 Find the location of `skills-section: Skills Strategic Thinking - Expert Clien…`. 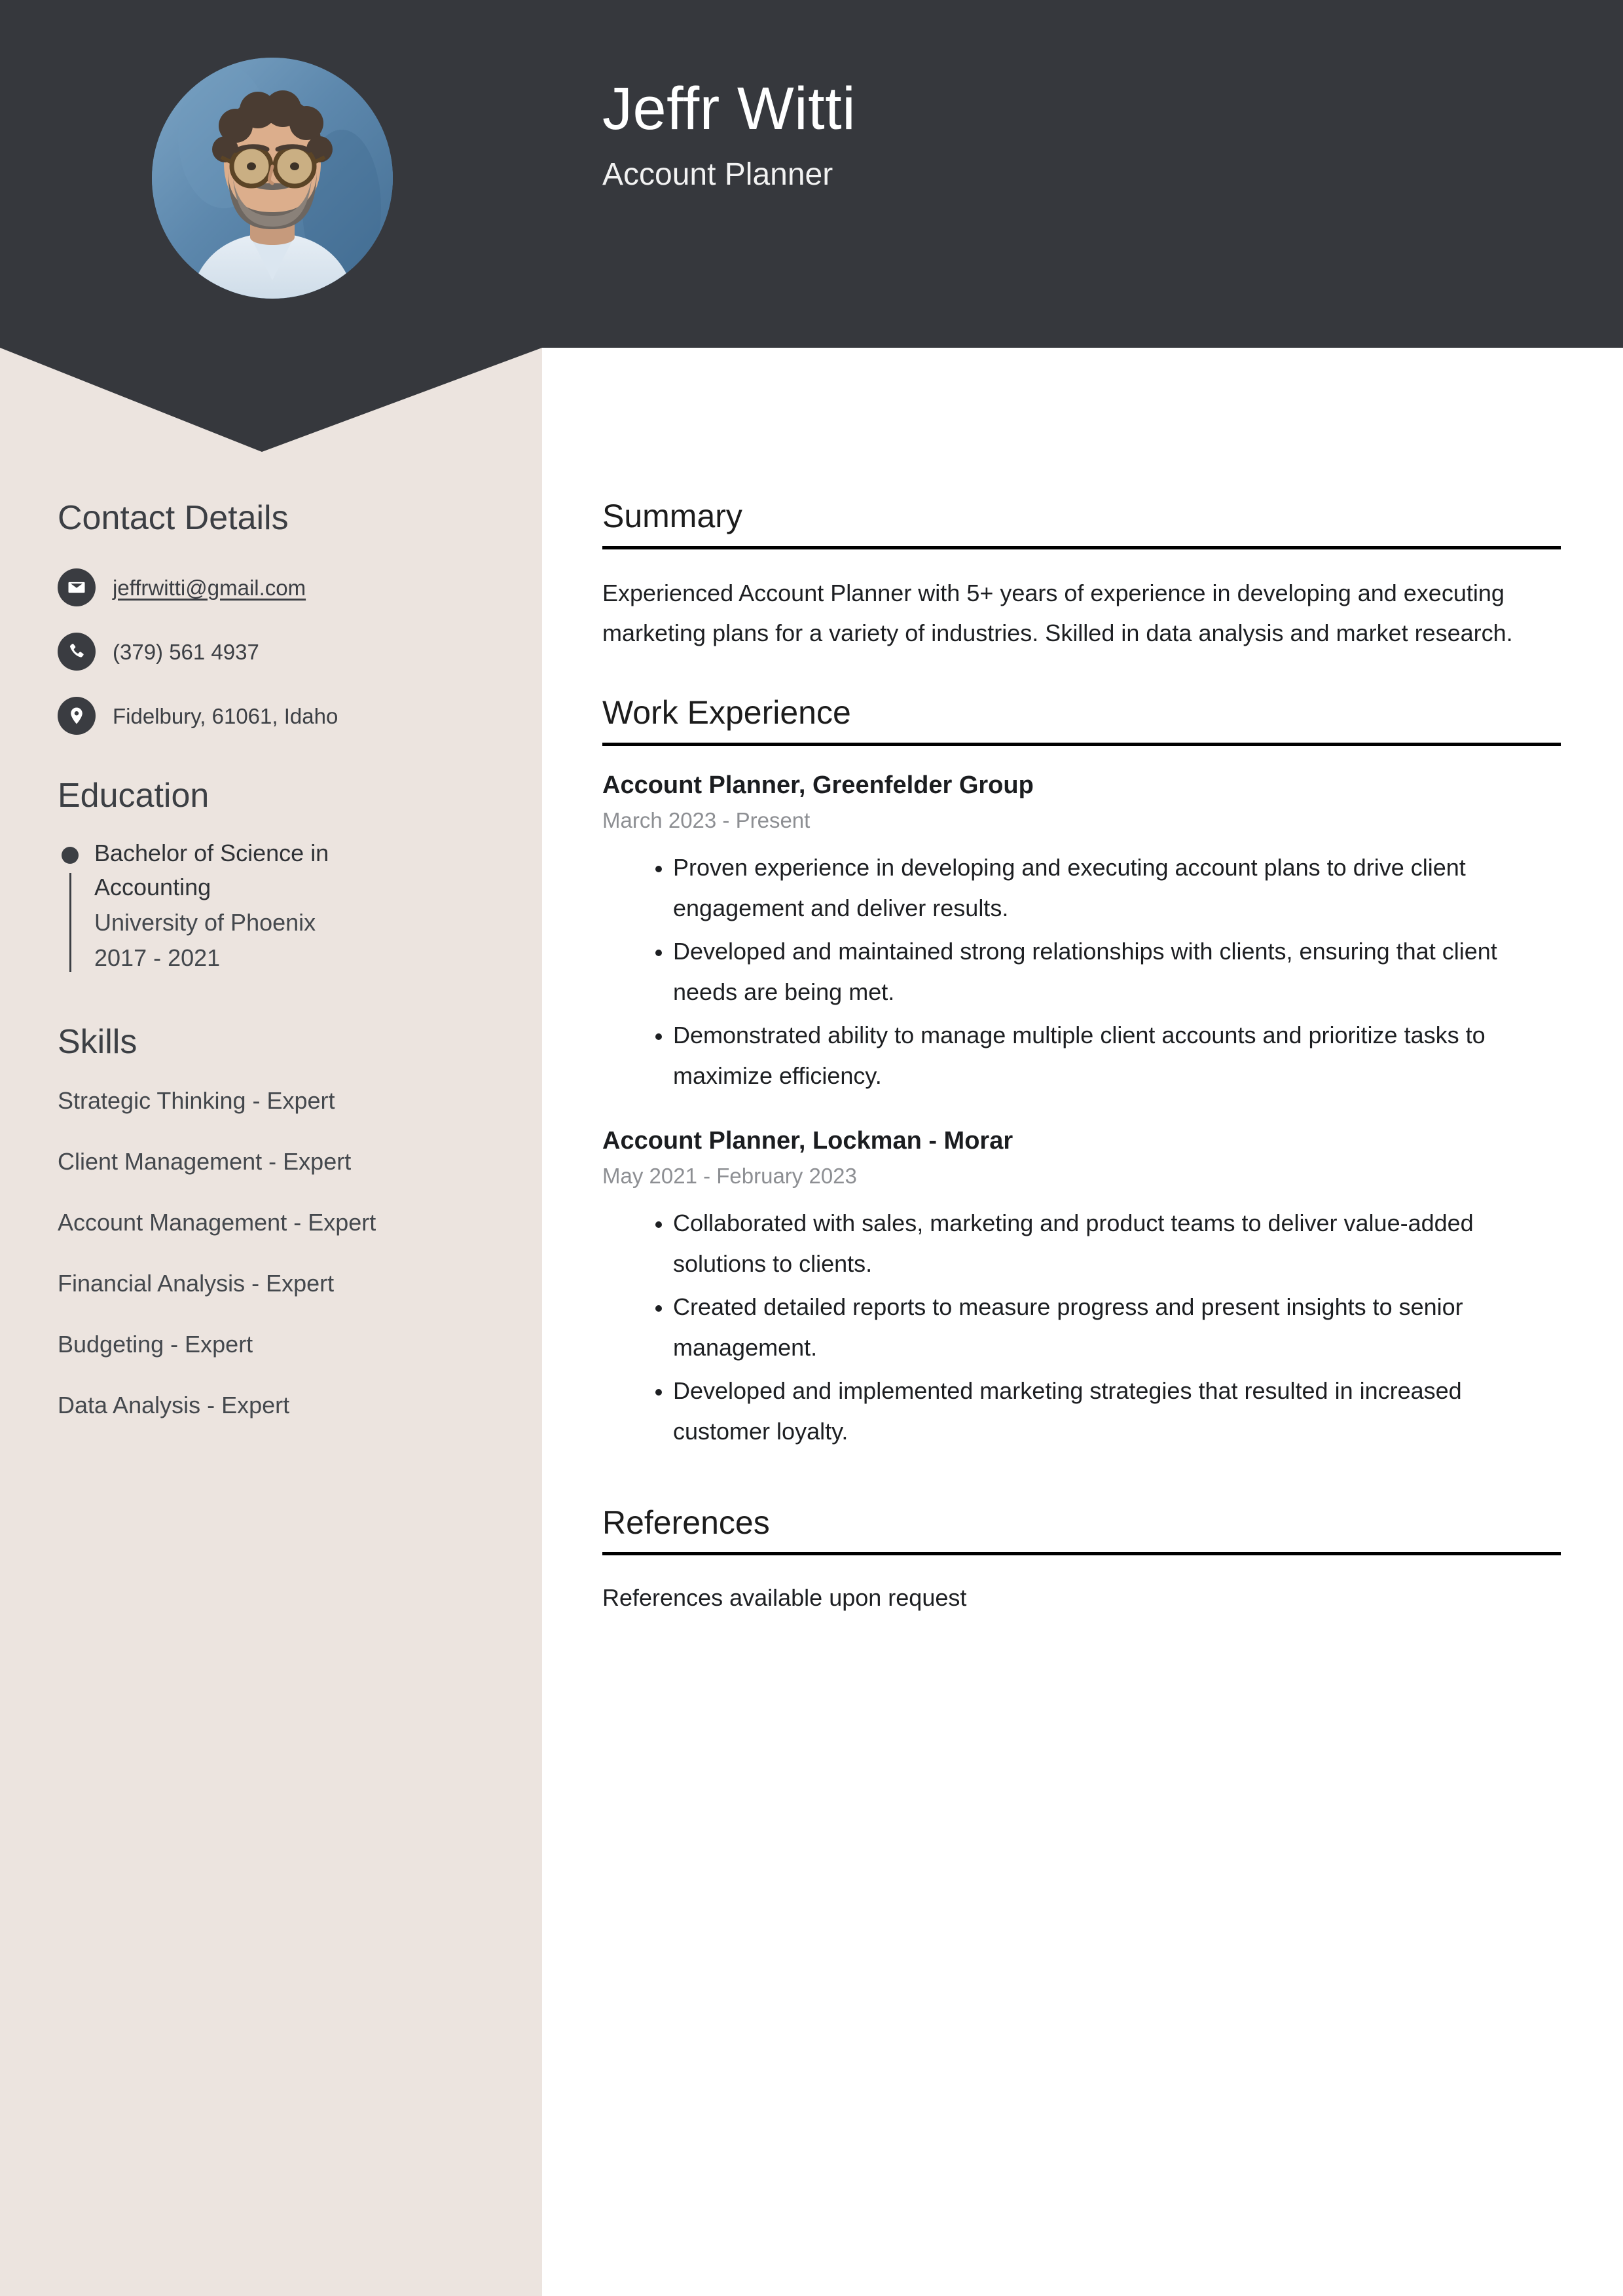

skills-section: Skills Strategic Thinking - Expert Clien… is located at coordinates (271, 1221).